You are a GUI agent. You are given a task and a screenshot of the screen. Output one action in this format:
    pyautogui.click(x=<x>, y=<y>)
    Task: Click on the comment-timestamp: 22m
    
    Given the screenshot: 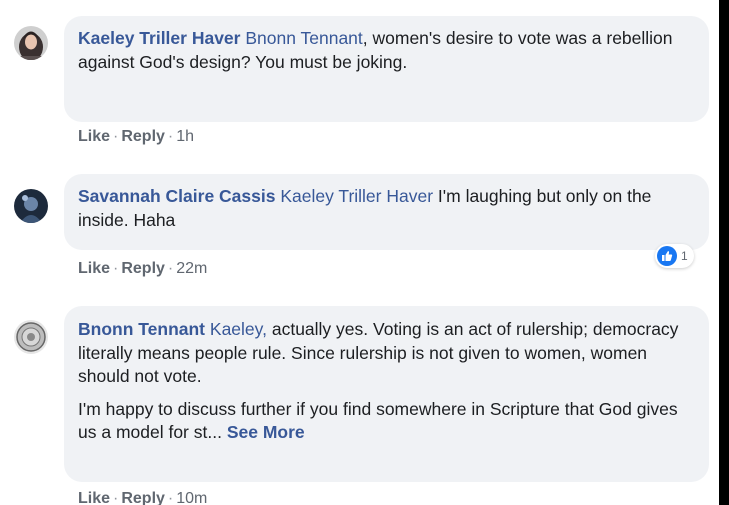 What is the action you would take?
    pyautogui.click(x=191, y=268)
    